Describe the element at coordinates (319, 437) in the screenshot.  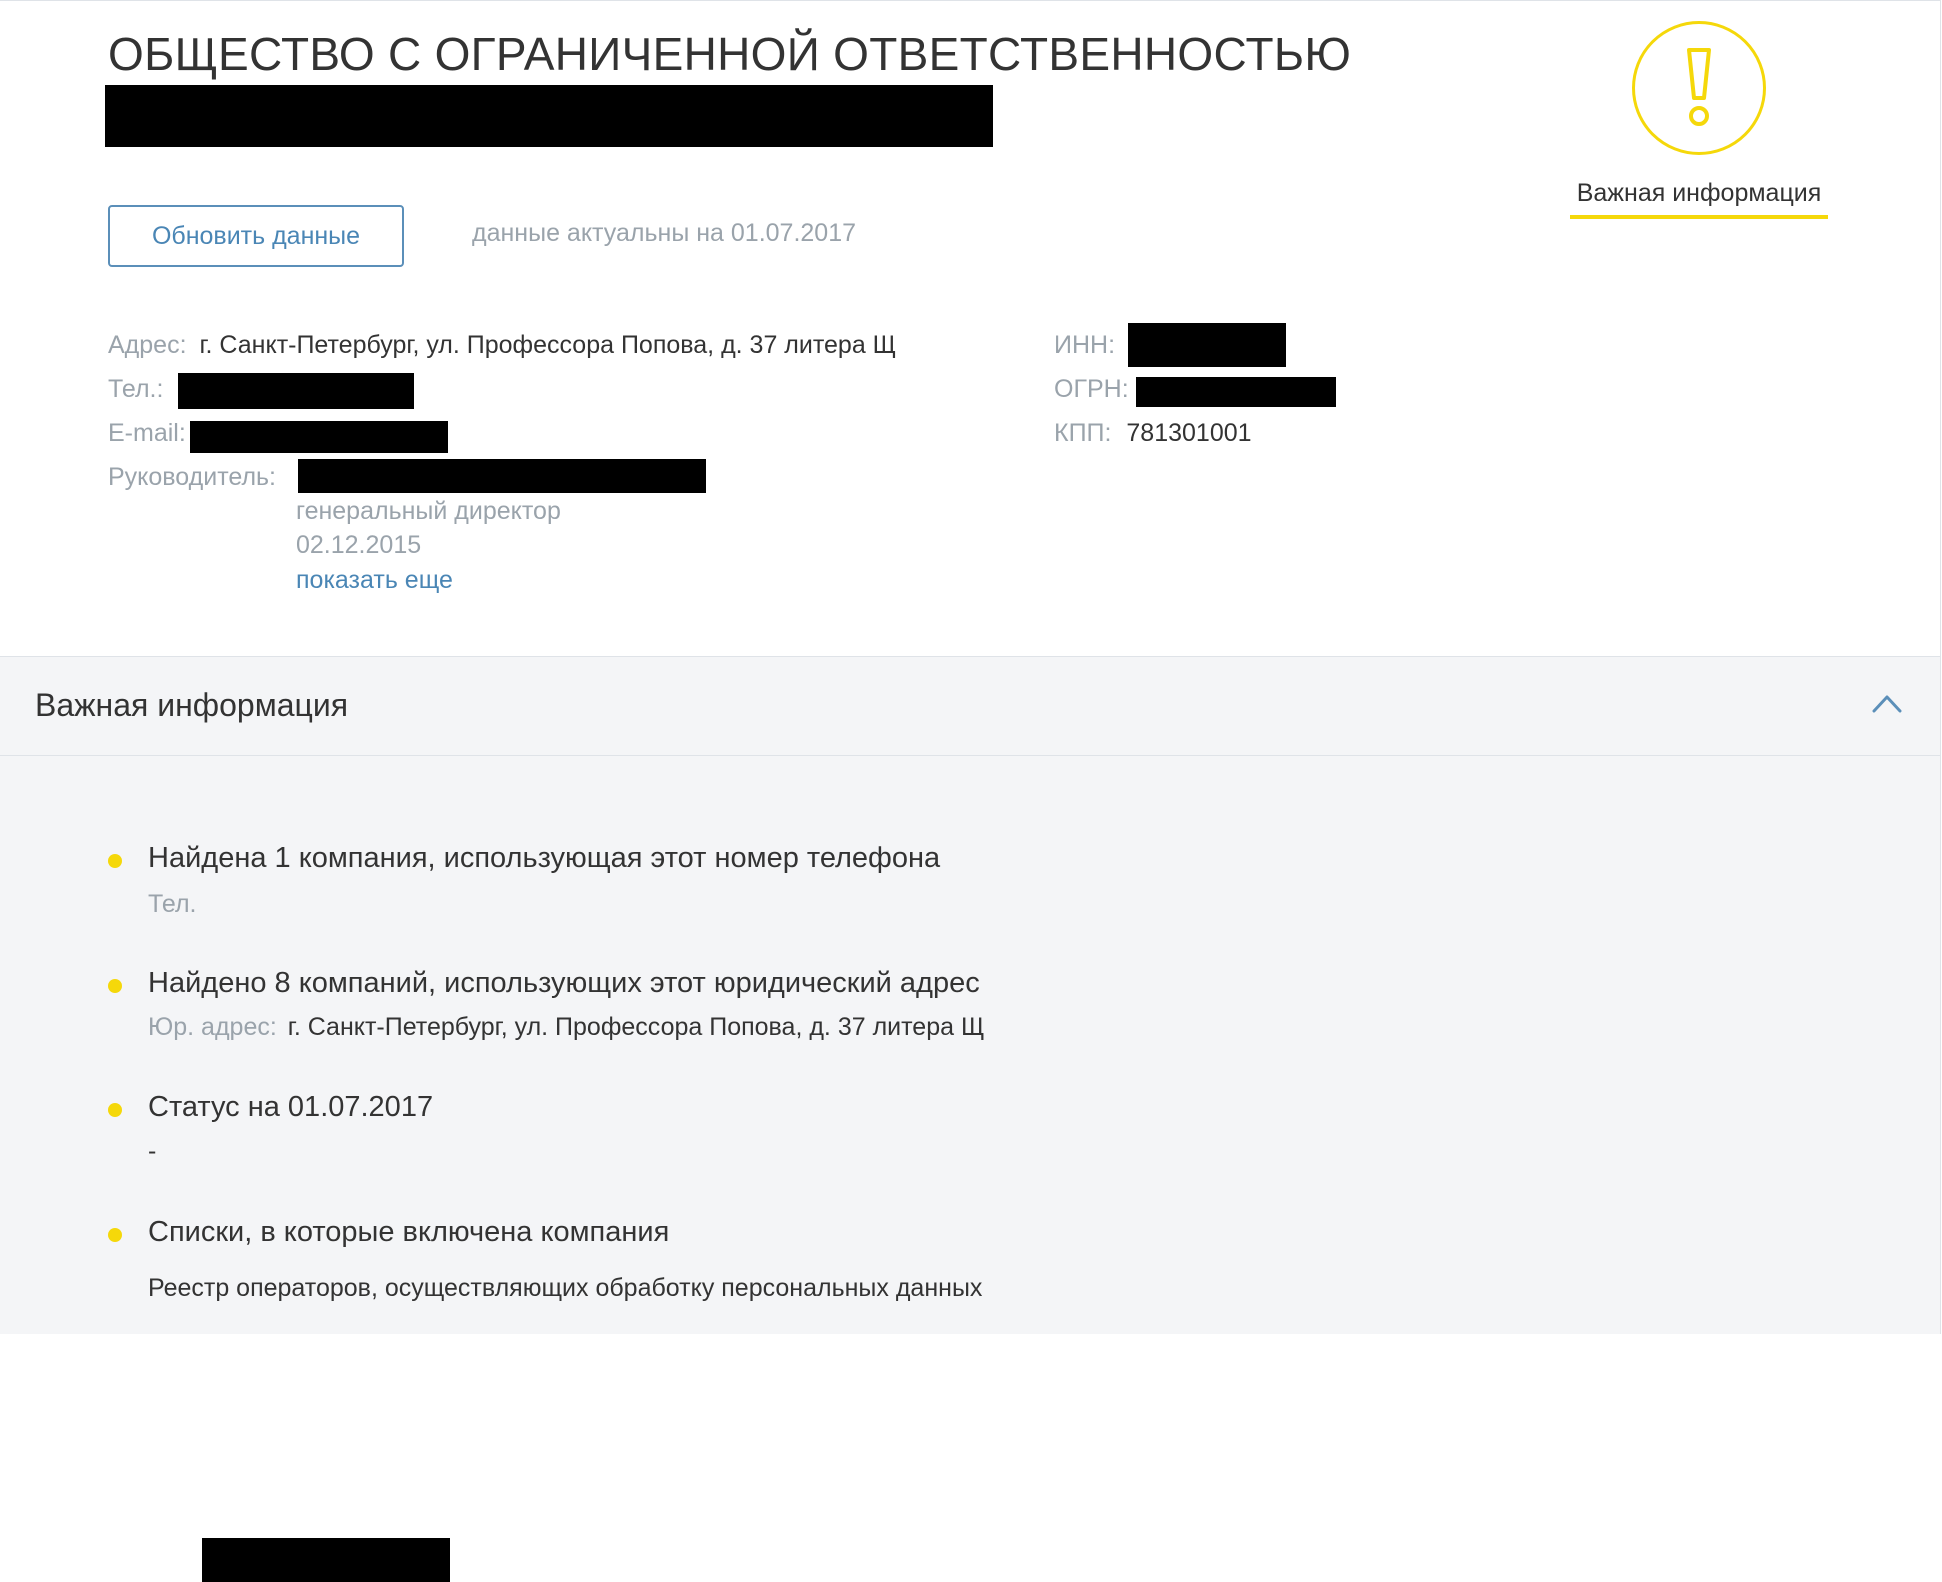
I see `redacted-email` at that location.